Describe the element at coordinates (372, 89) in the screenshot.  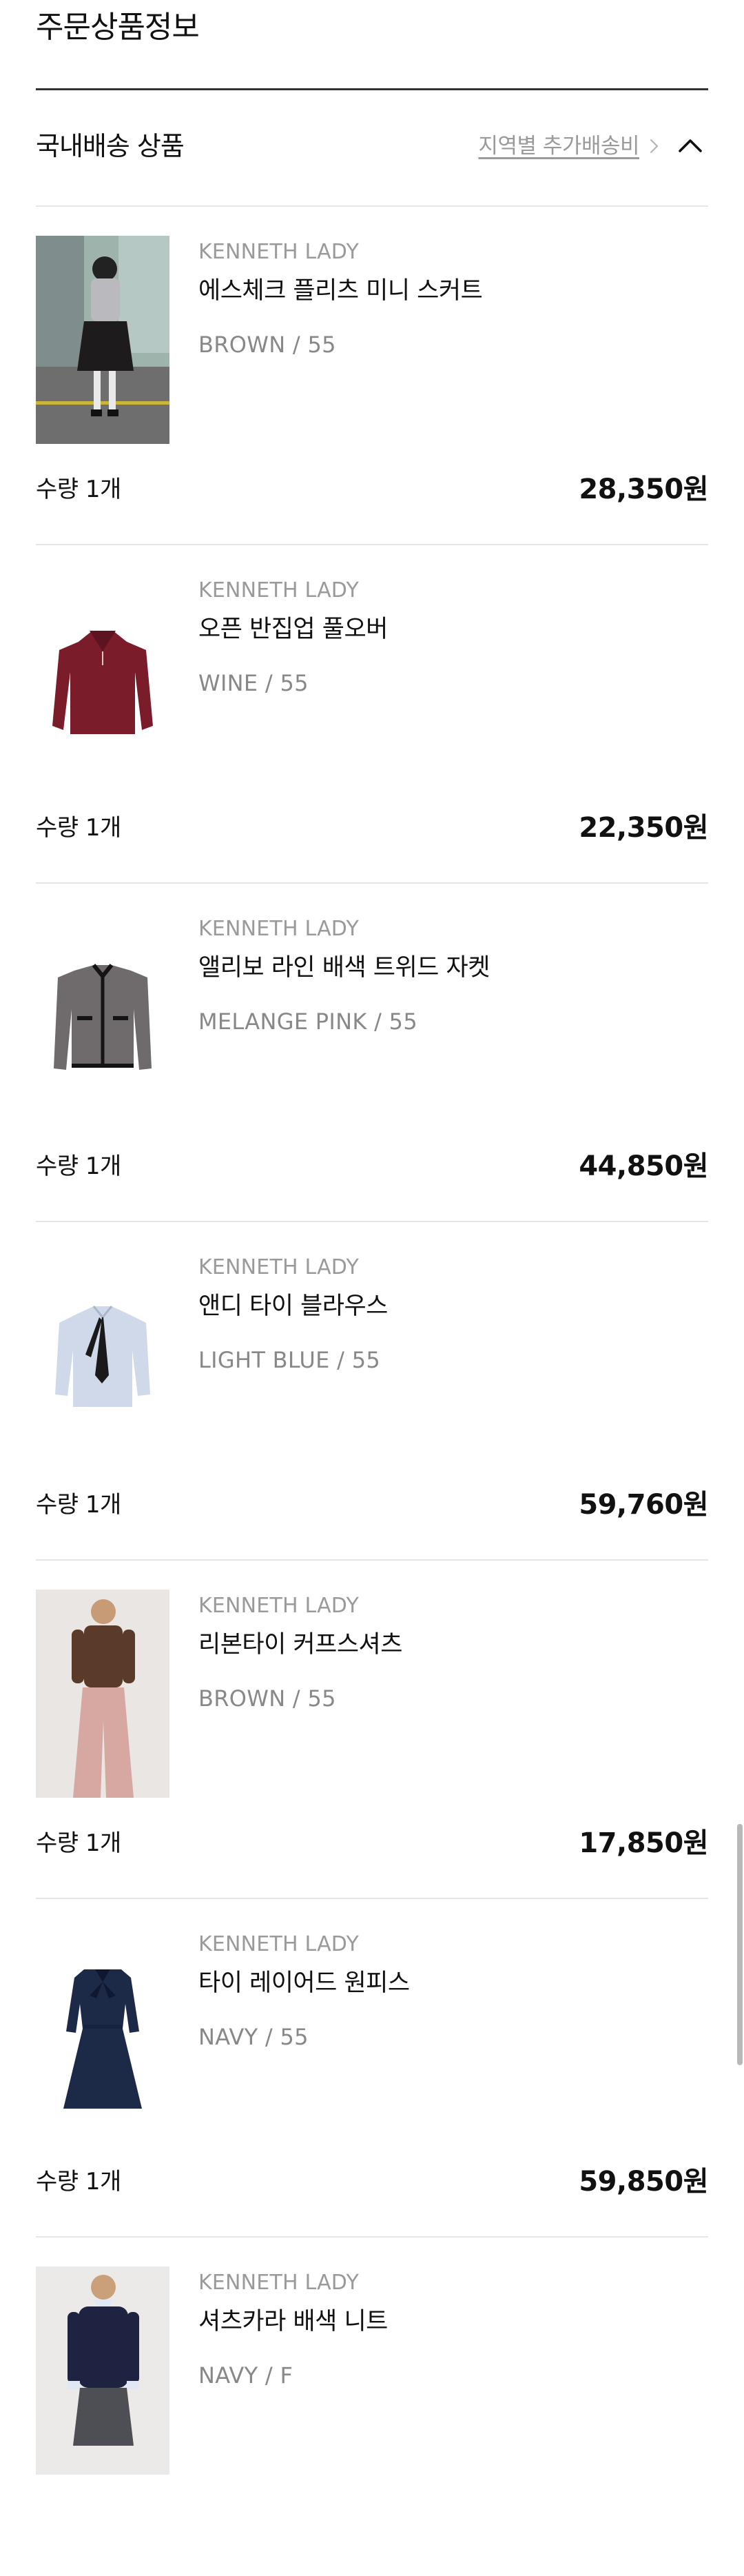
I see `section-divider` at that location.